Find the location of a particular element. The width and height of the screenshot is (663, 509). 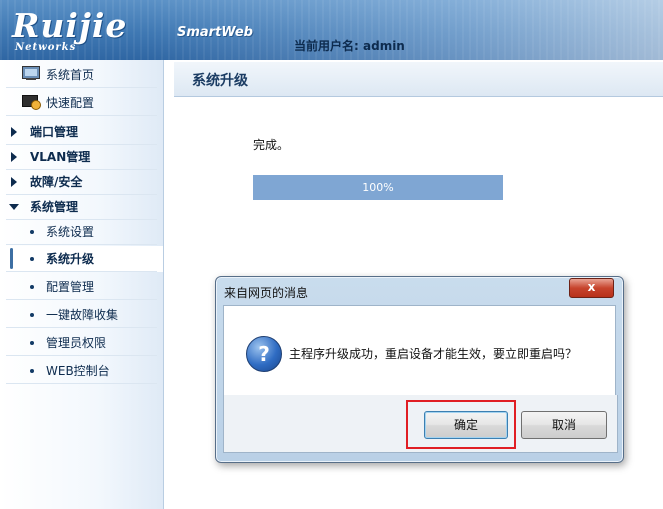

question-icon: ? is located at coordinates (264, 354).